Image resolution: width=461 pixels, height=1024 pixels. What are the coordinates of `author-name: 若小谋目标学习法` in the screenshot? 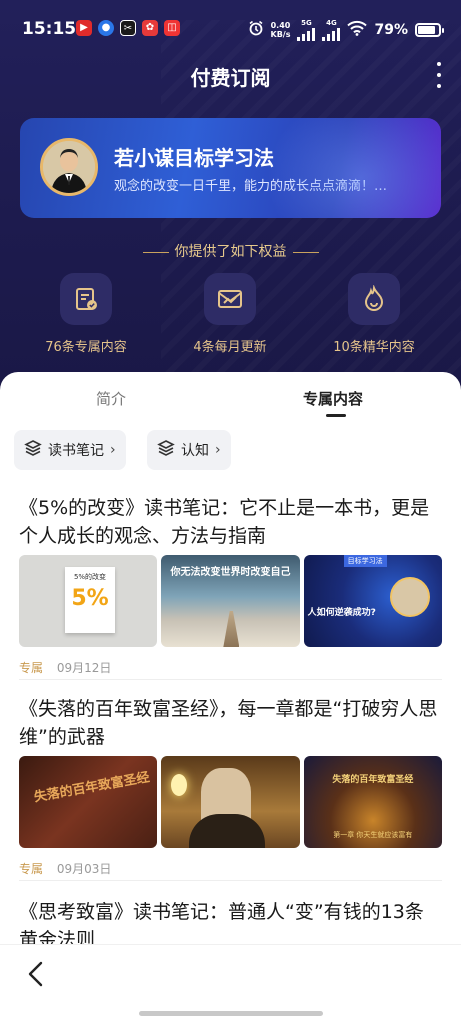 It's located at (194, 158).